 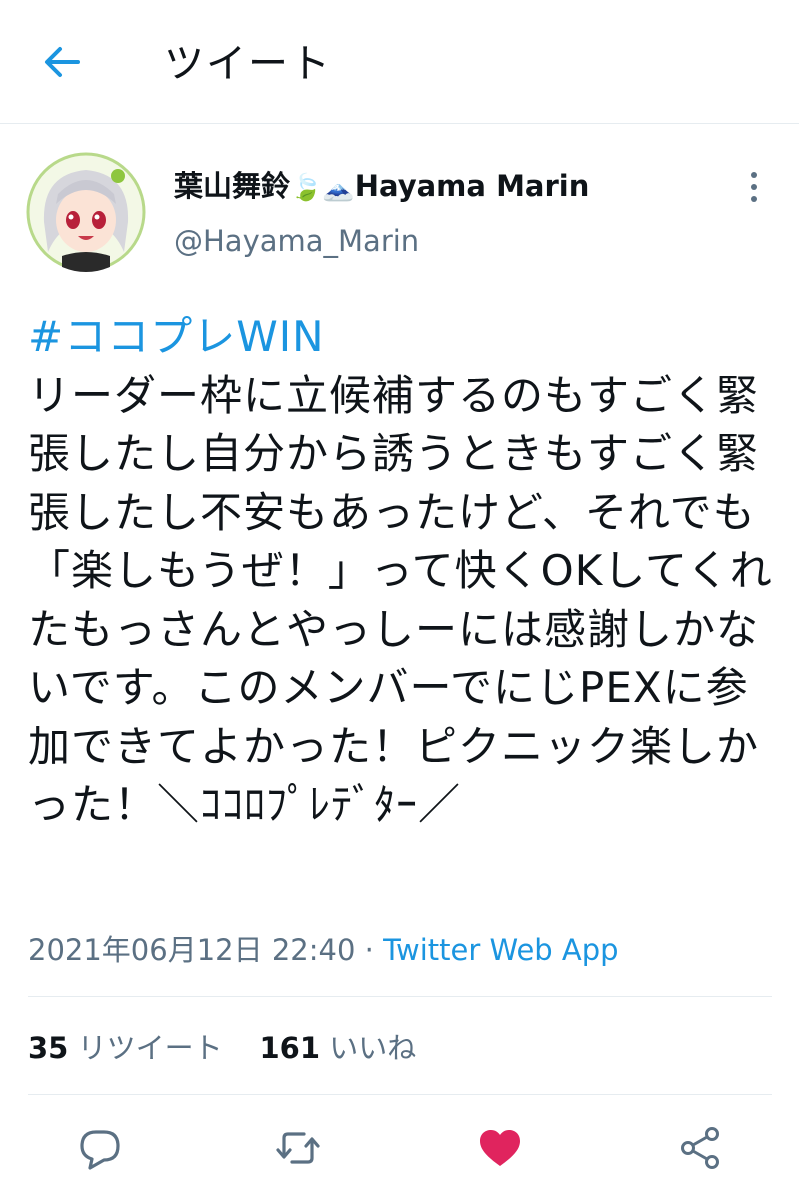 I want to click on heart-icon, so click(x=500, y=1148).